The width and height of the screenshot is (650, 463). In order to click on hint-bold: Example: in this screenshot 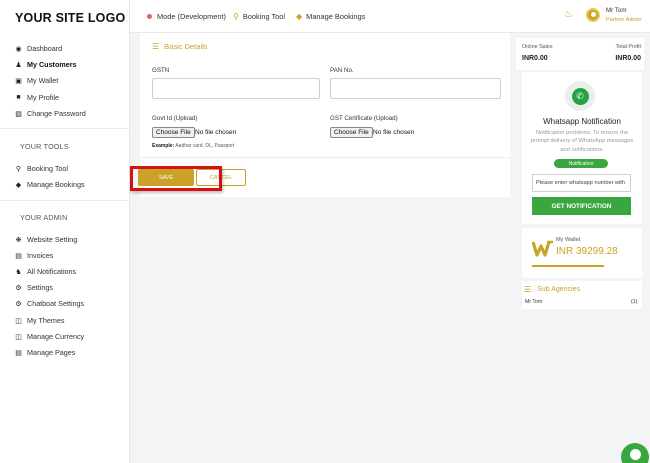, I will do `click(163, 146)`.